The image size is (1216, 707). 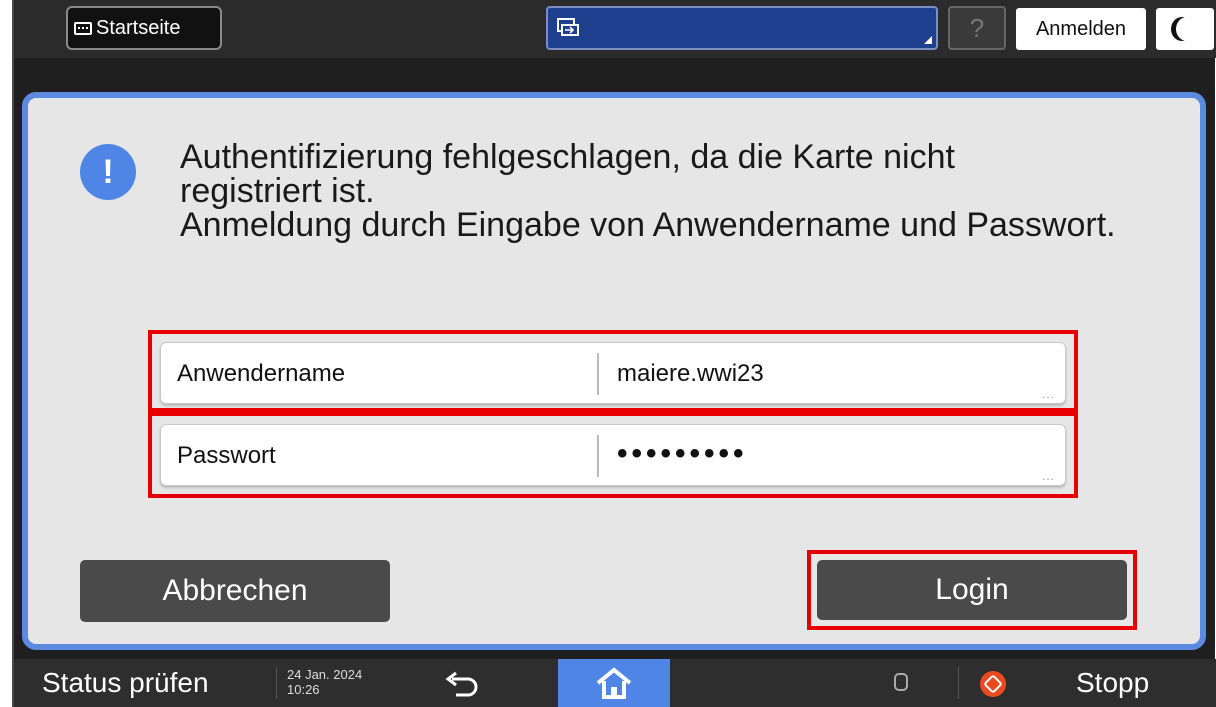 What do you see at coordinates (1112, 683) in the screenshot?
I see `stop-button: Stopp` at bounding box center [1112, 683].